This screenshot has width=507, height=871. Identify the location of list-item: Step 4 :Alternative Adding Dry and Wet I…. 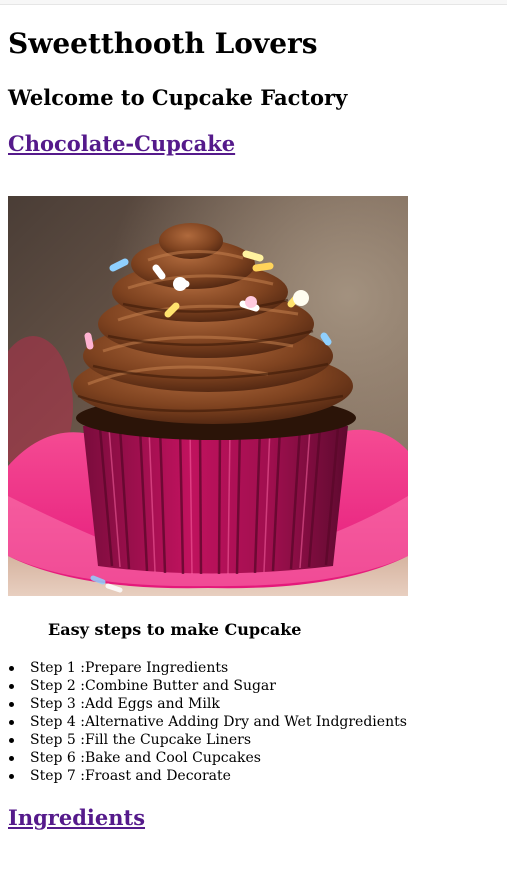
(208, 722).